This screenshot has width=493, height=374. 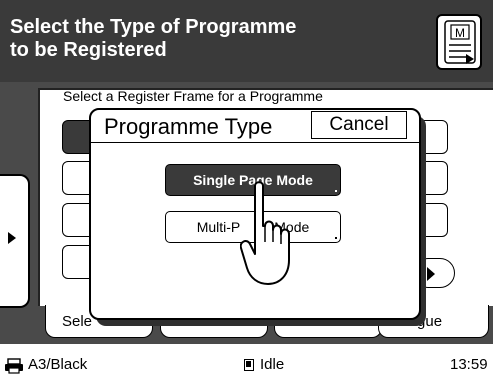 What do you see at coordinates (218, 227) in the screenshot?
I see `multi-page-mode-label: Multi-P` at bounding box center [218, 227].